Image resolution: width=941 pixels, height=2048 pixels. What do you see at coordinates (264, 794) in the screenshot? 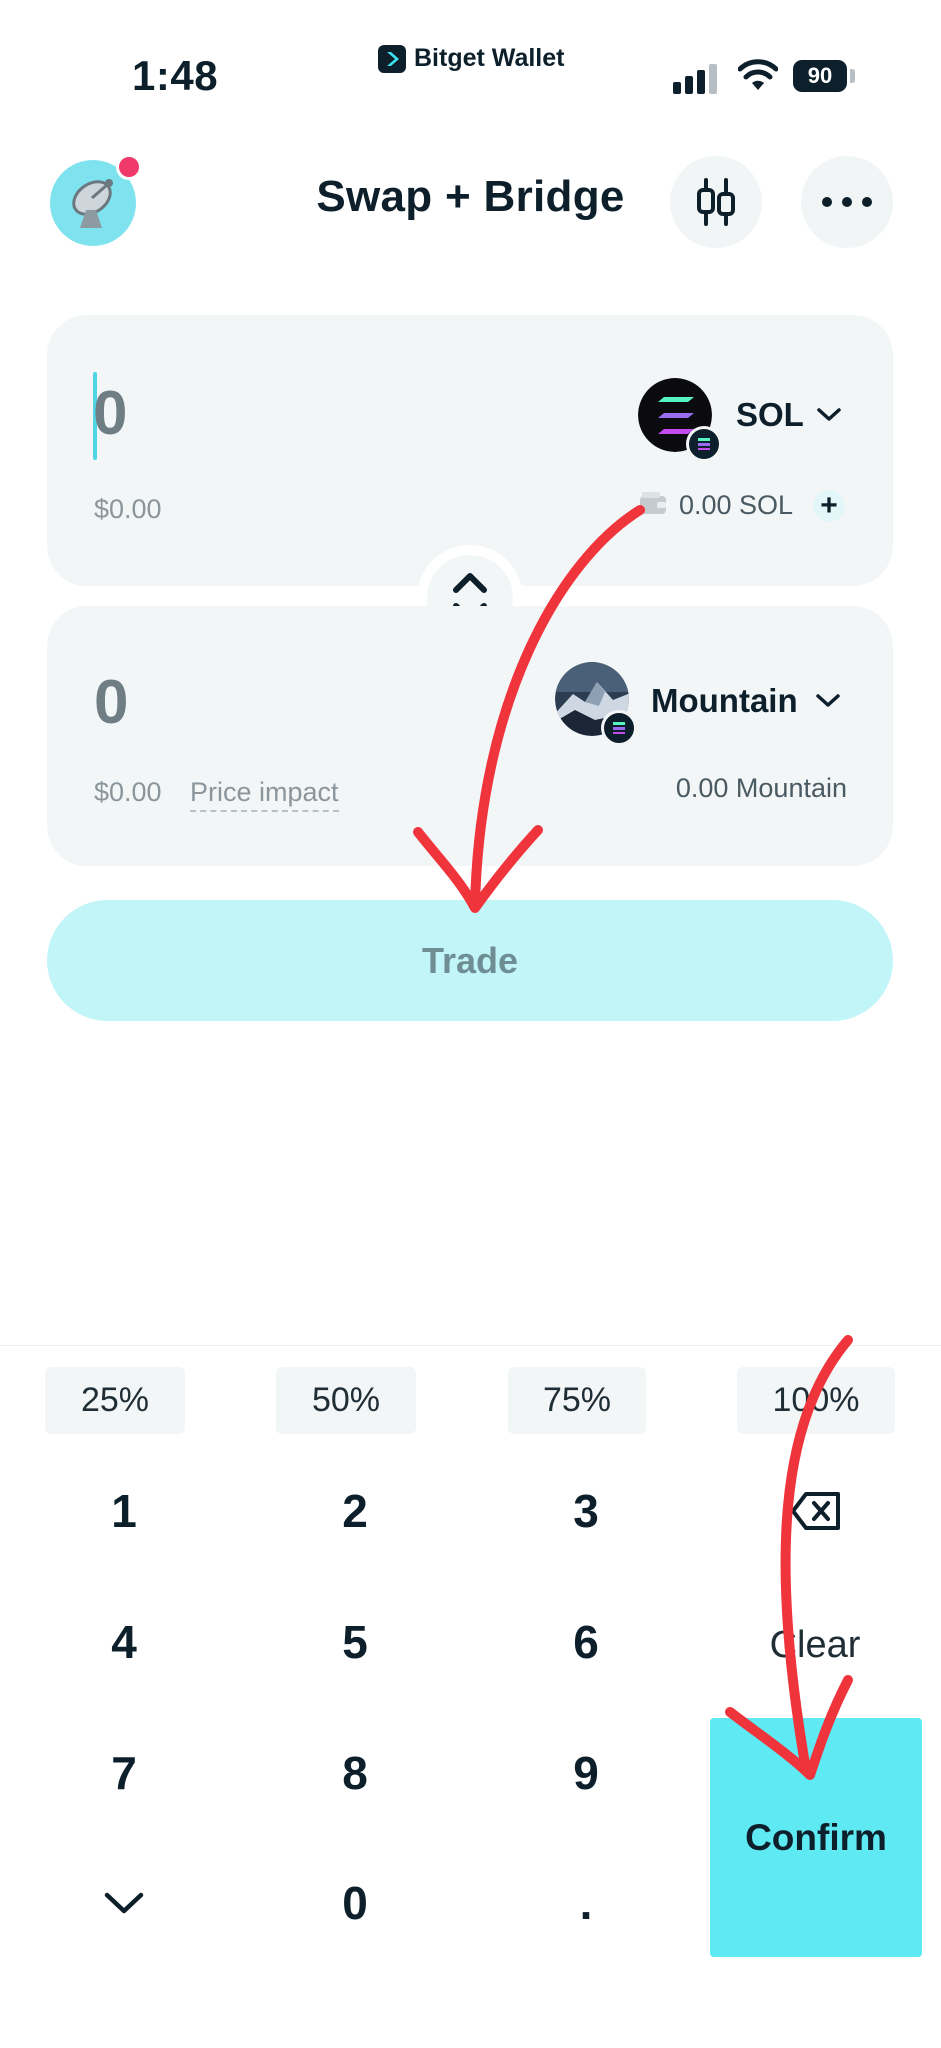
I see `price-impact-link: Price impact` at bounding box center [264, 794].